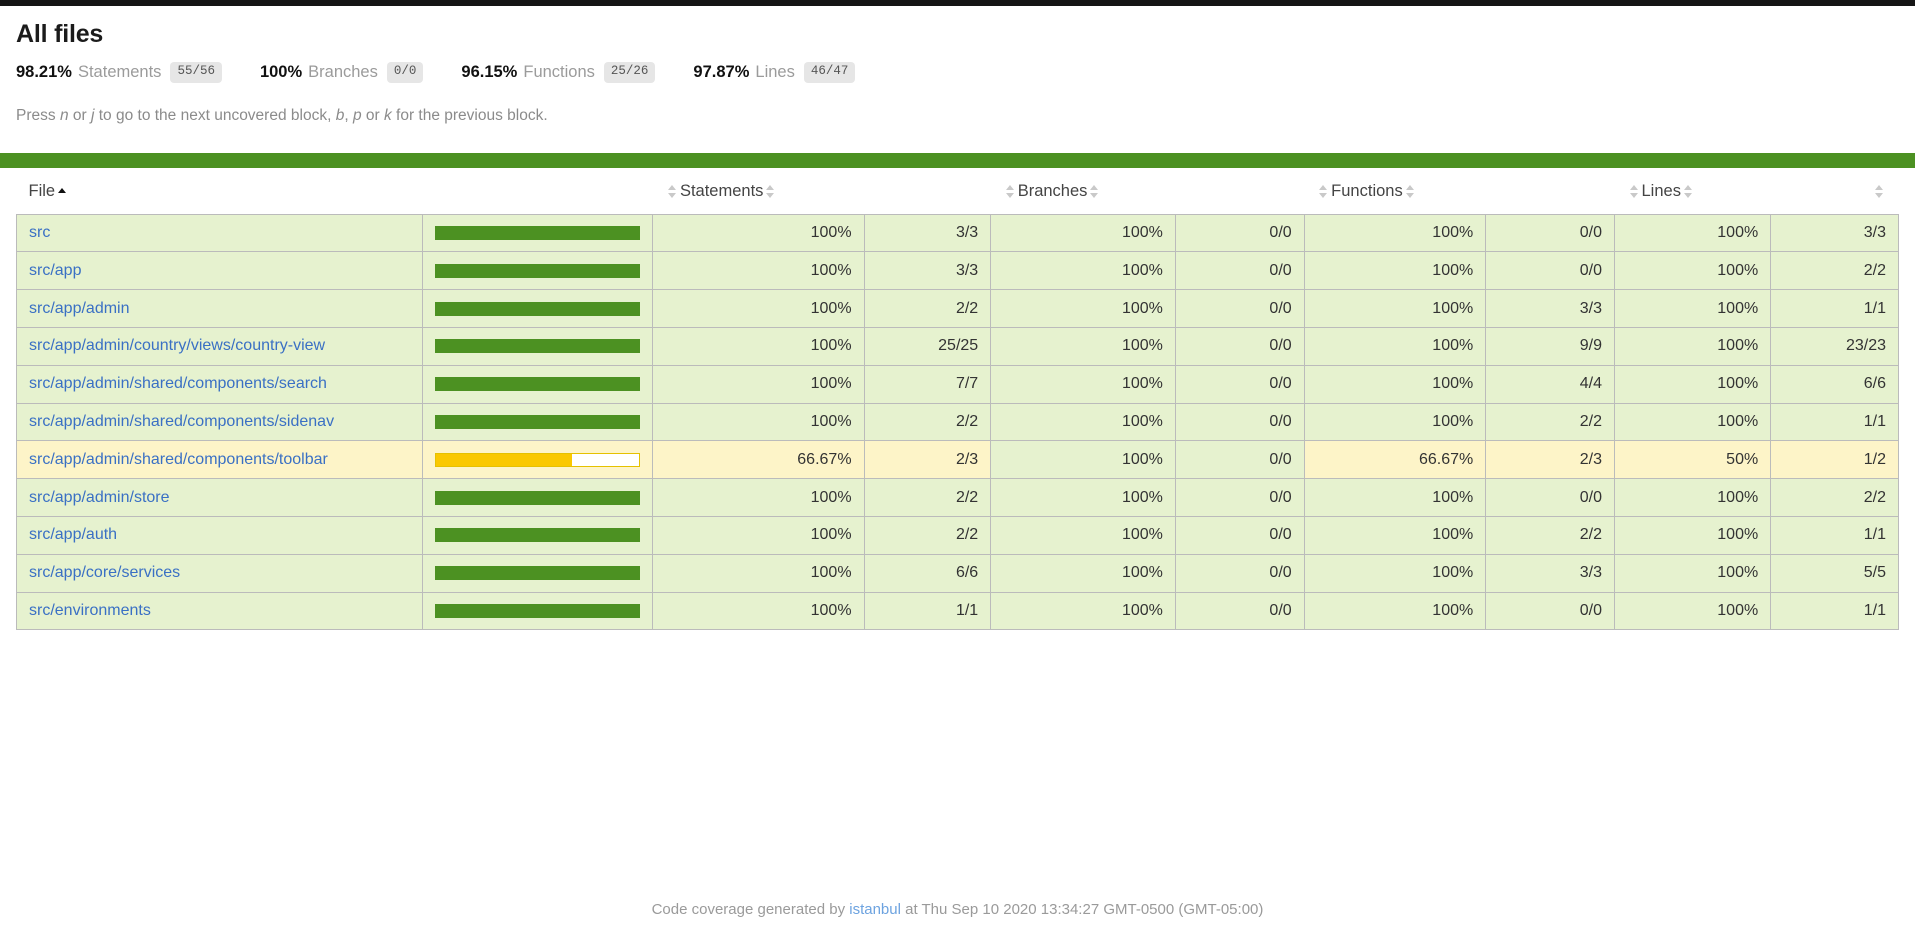  Describe the element at coordinates (1147, 191) in the screenshot. I see `header-branches: Branches` at that location.